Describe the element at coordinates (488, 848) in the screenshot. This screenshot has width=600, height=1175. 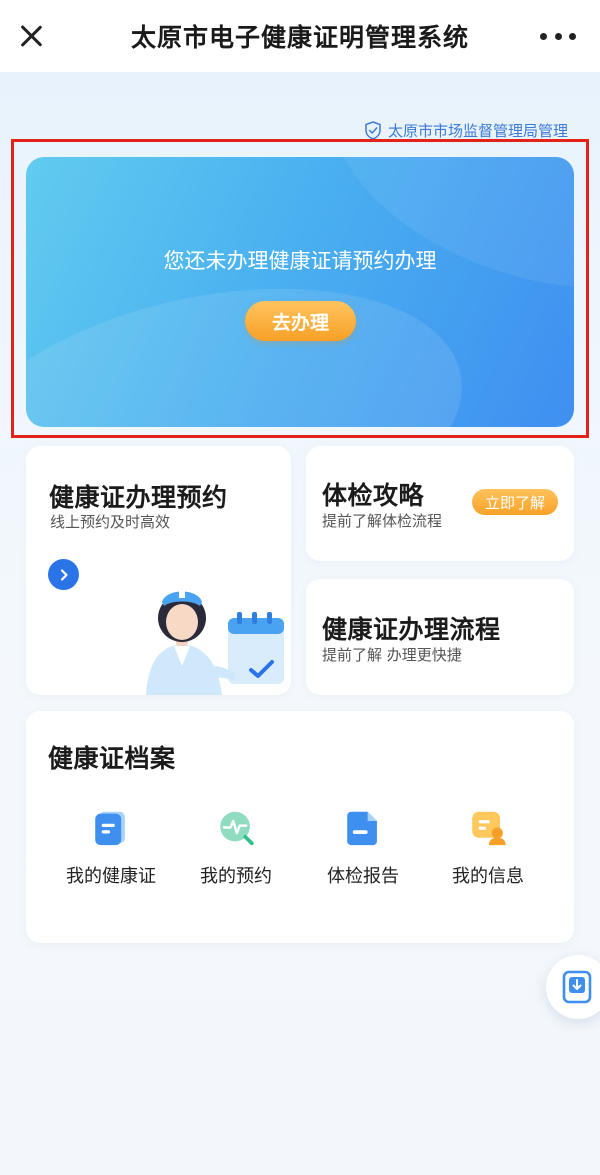
I see `my-info-shortcut: 我的信息` at that location.